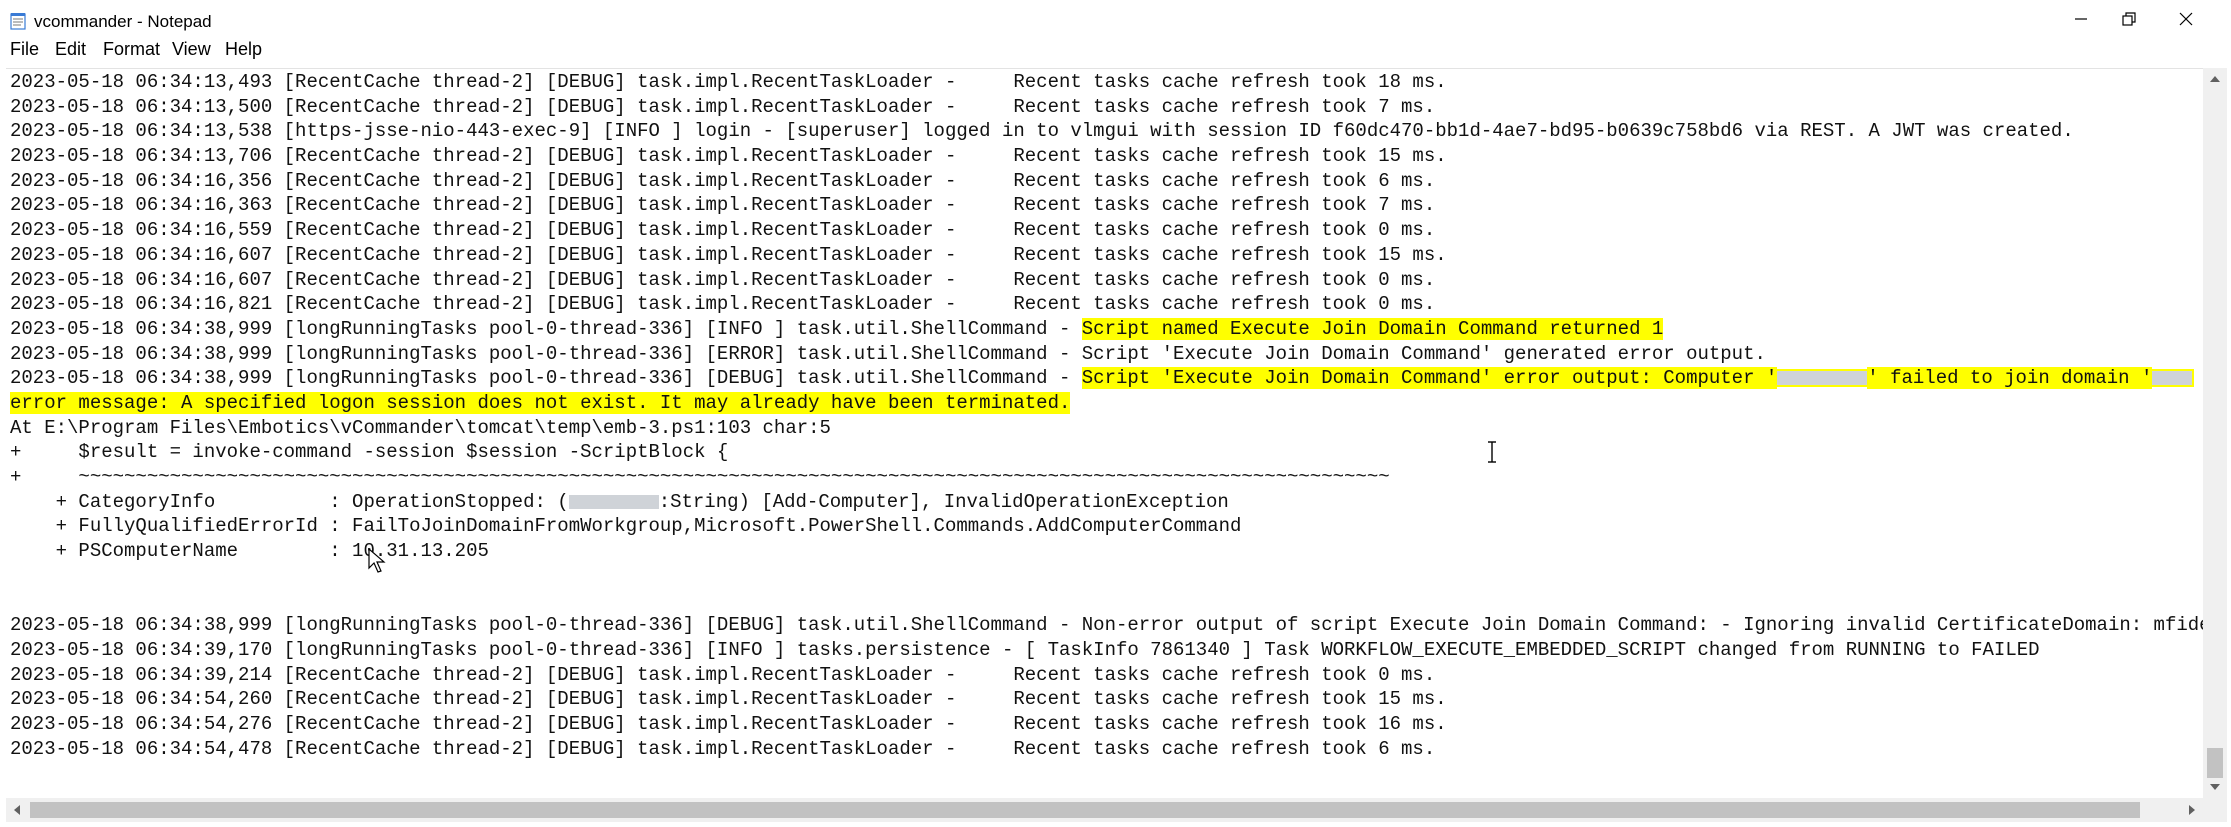  What do you see at coordinates (249, 551) in the screenshot?
I see `log-text-segment: + PSComputerName : 10.31.13.205` at bounding box center [249, 551].